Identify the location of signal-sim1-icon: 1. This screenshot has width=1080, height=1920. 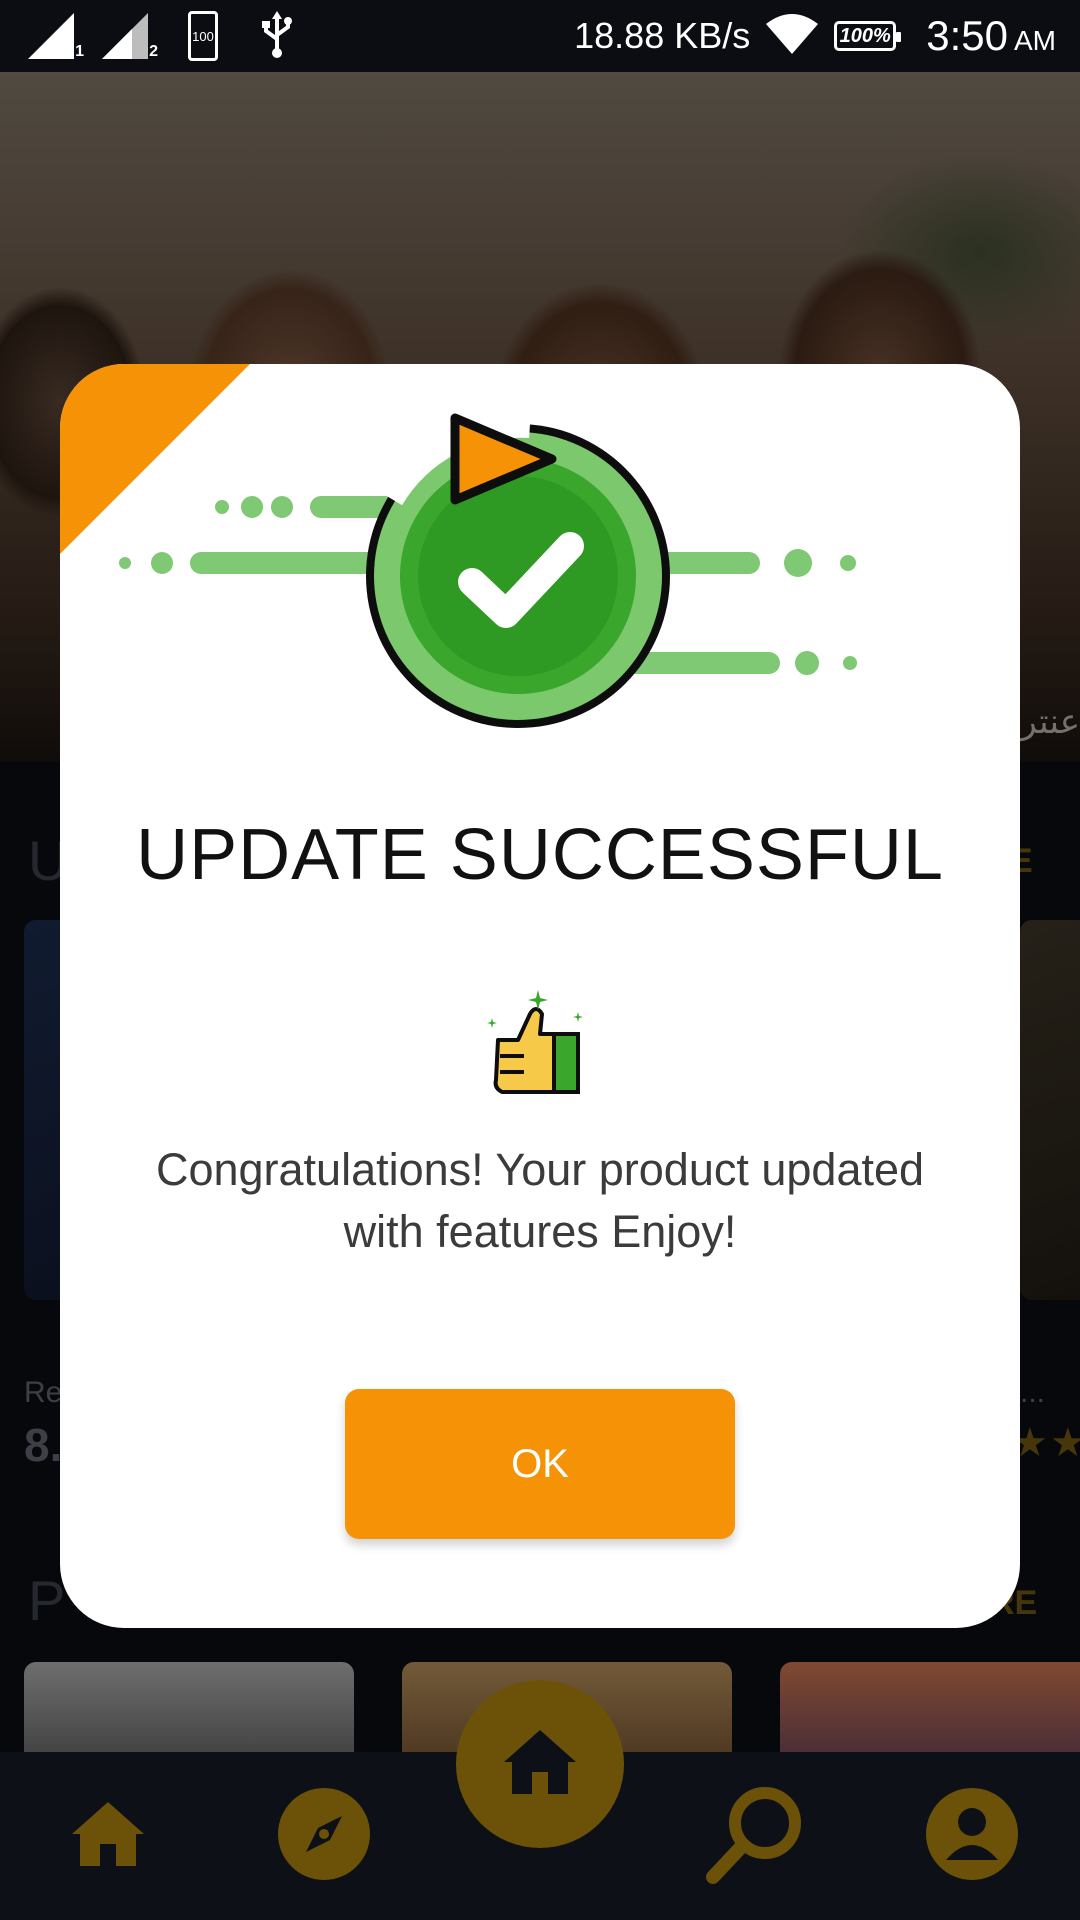
(56, 36).